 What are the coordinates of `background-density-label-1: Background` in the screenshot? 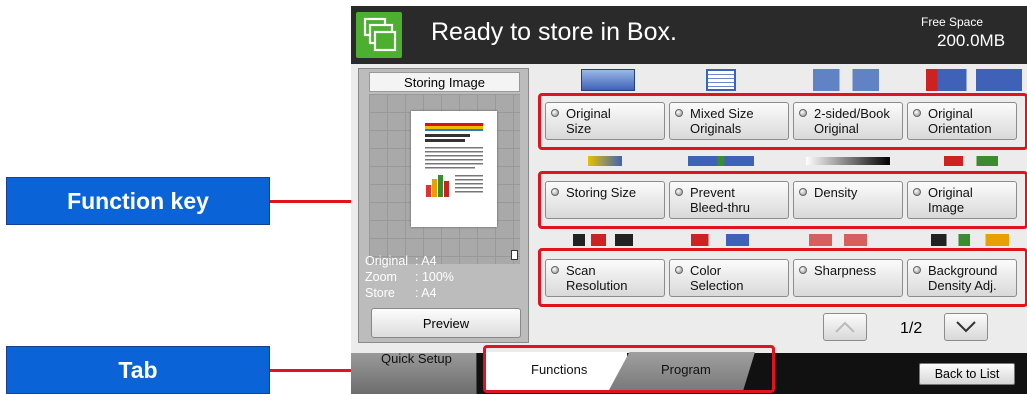 It's located at (963, 270).